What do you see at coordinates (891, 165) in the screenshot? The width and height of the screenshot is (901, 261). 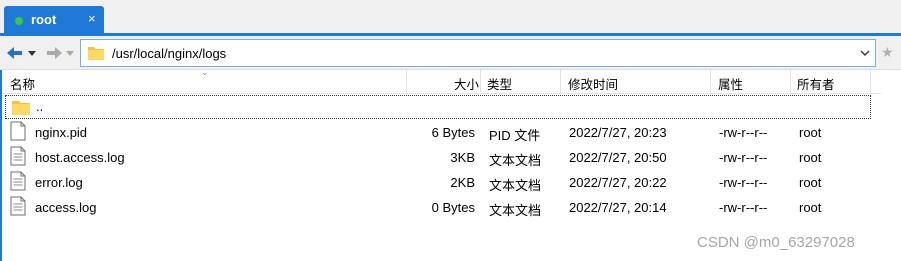 I see `vertical-scrollbar` at bounding box center [891, 165].